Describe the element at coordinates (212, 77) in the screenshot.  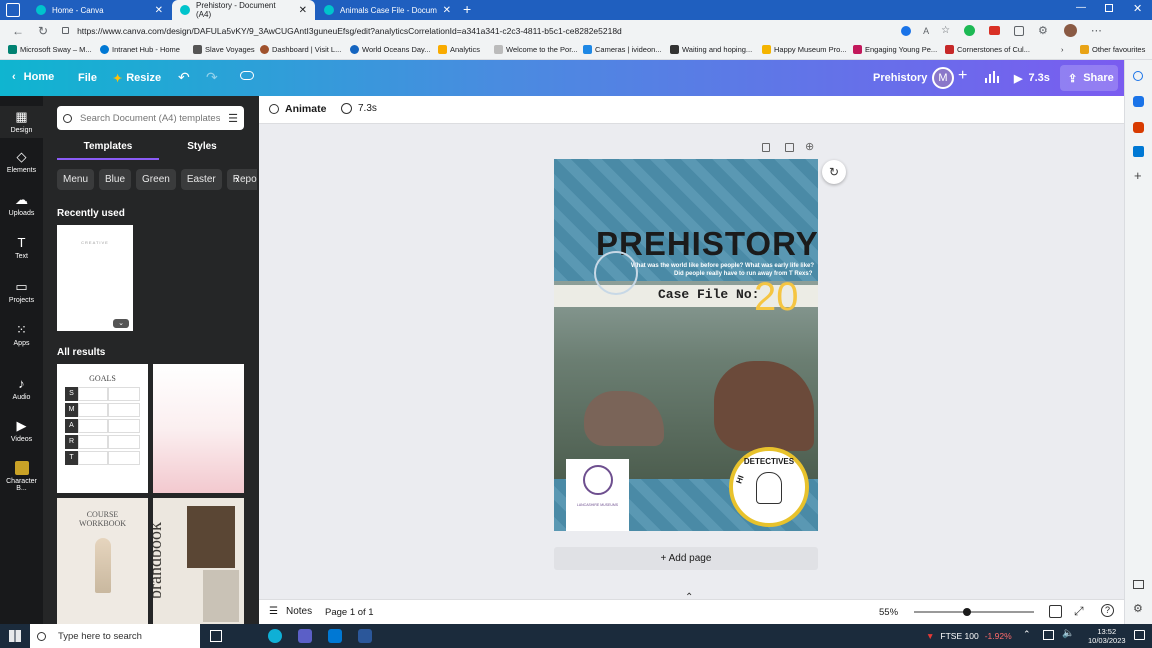
I see `redo-icon: ↷` at that location.